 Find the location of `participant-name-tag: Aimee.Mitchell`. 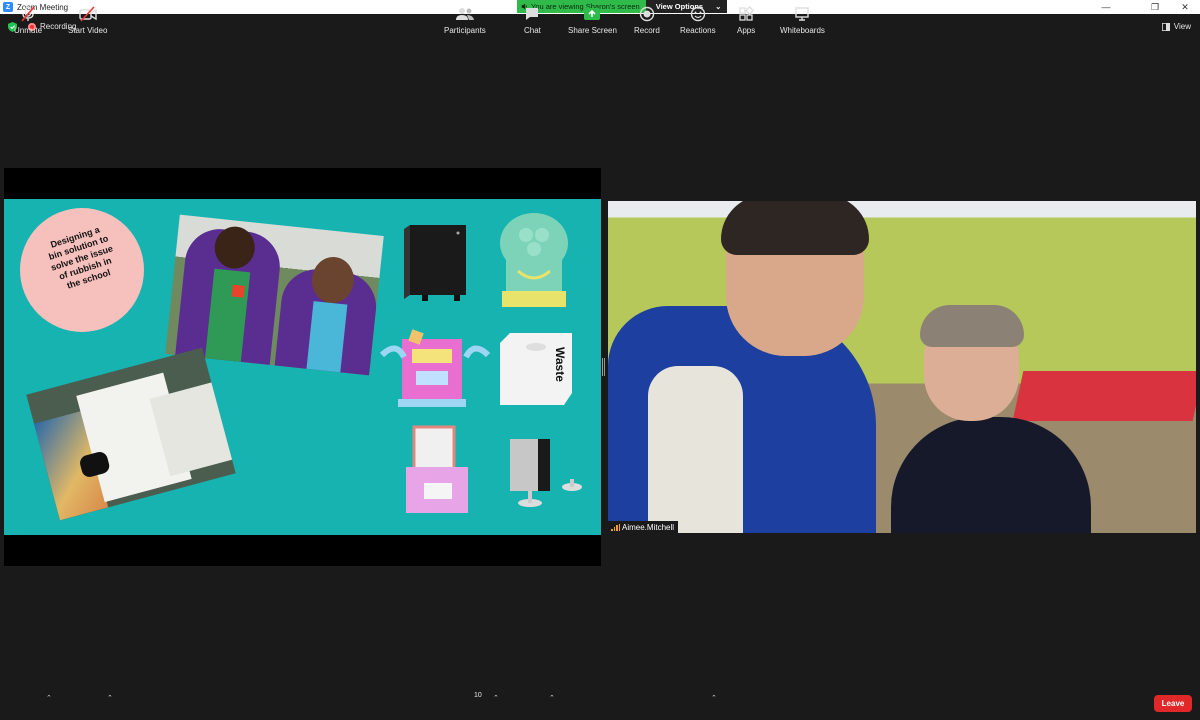

participant-name-tag: Aimee.Mitchell is located at coordinates (643, 527).